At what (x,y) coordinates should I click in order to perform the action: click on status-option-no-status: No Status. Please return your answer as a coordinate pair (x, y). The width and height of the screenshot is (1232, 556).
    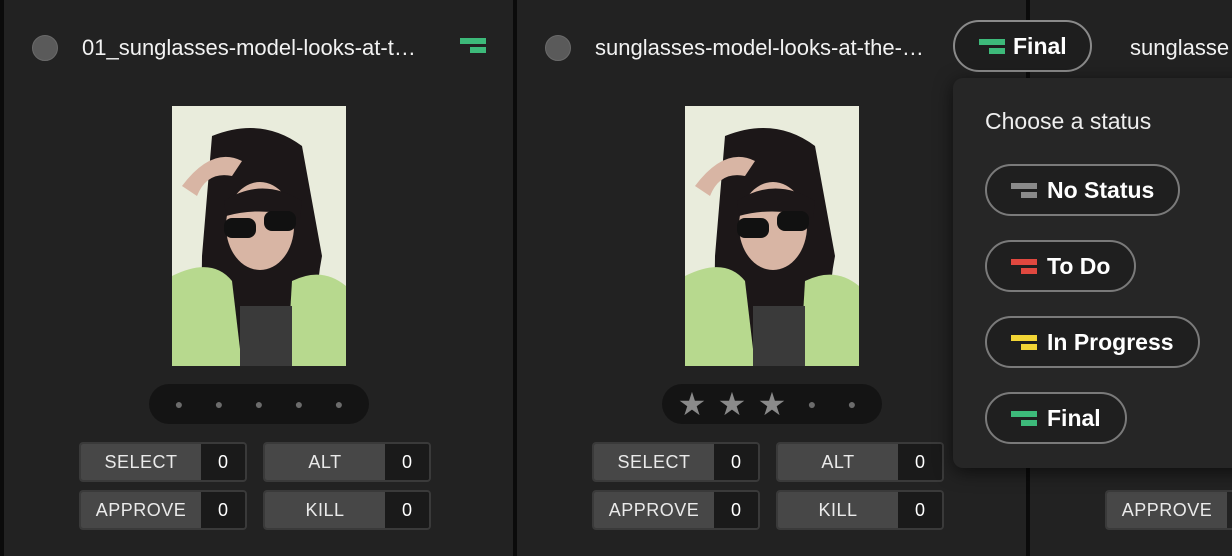
    Looking at the image, I should click on (1083, 190).